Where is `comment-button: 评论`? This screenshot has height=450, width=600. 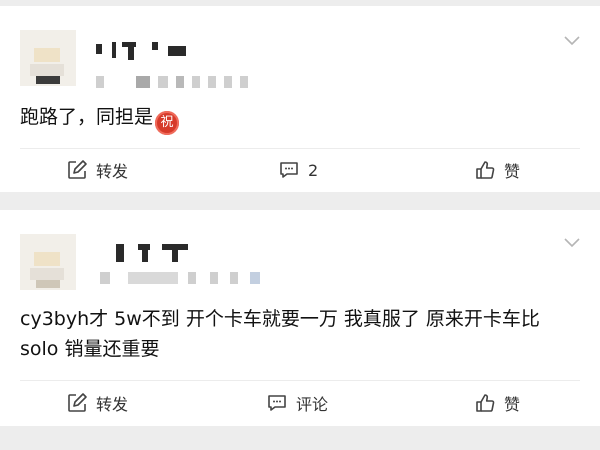
comment-button: 评论 is located at coordinates (297, 403).